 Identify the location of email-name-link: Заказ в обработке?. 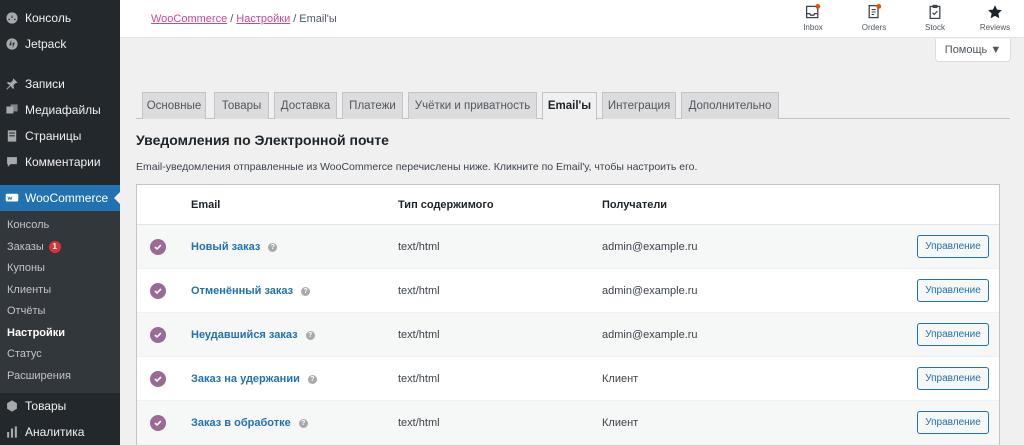
(249, 423).